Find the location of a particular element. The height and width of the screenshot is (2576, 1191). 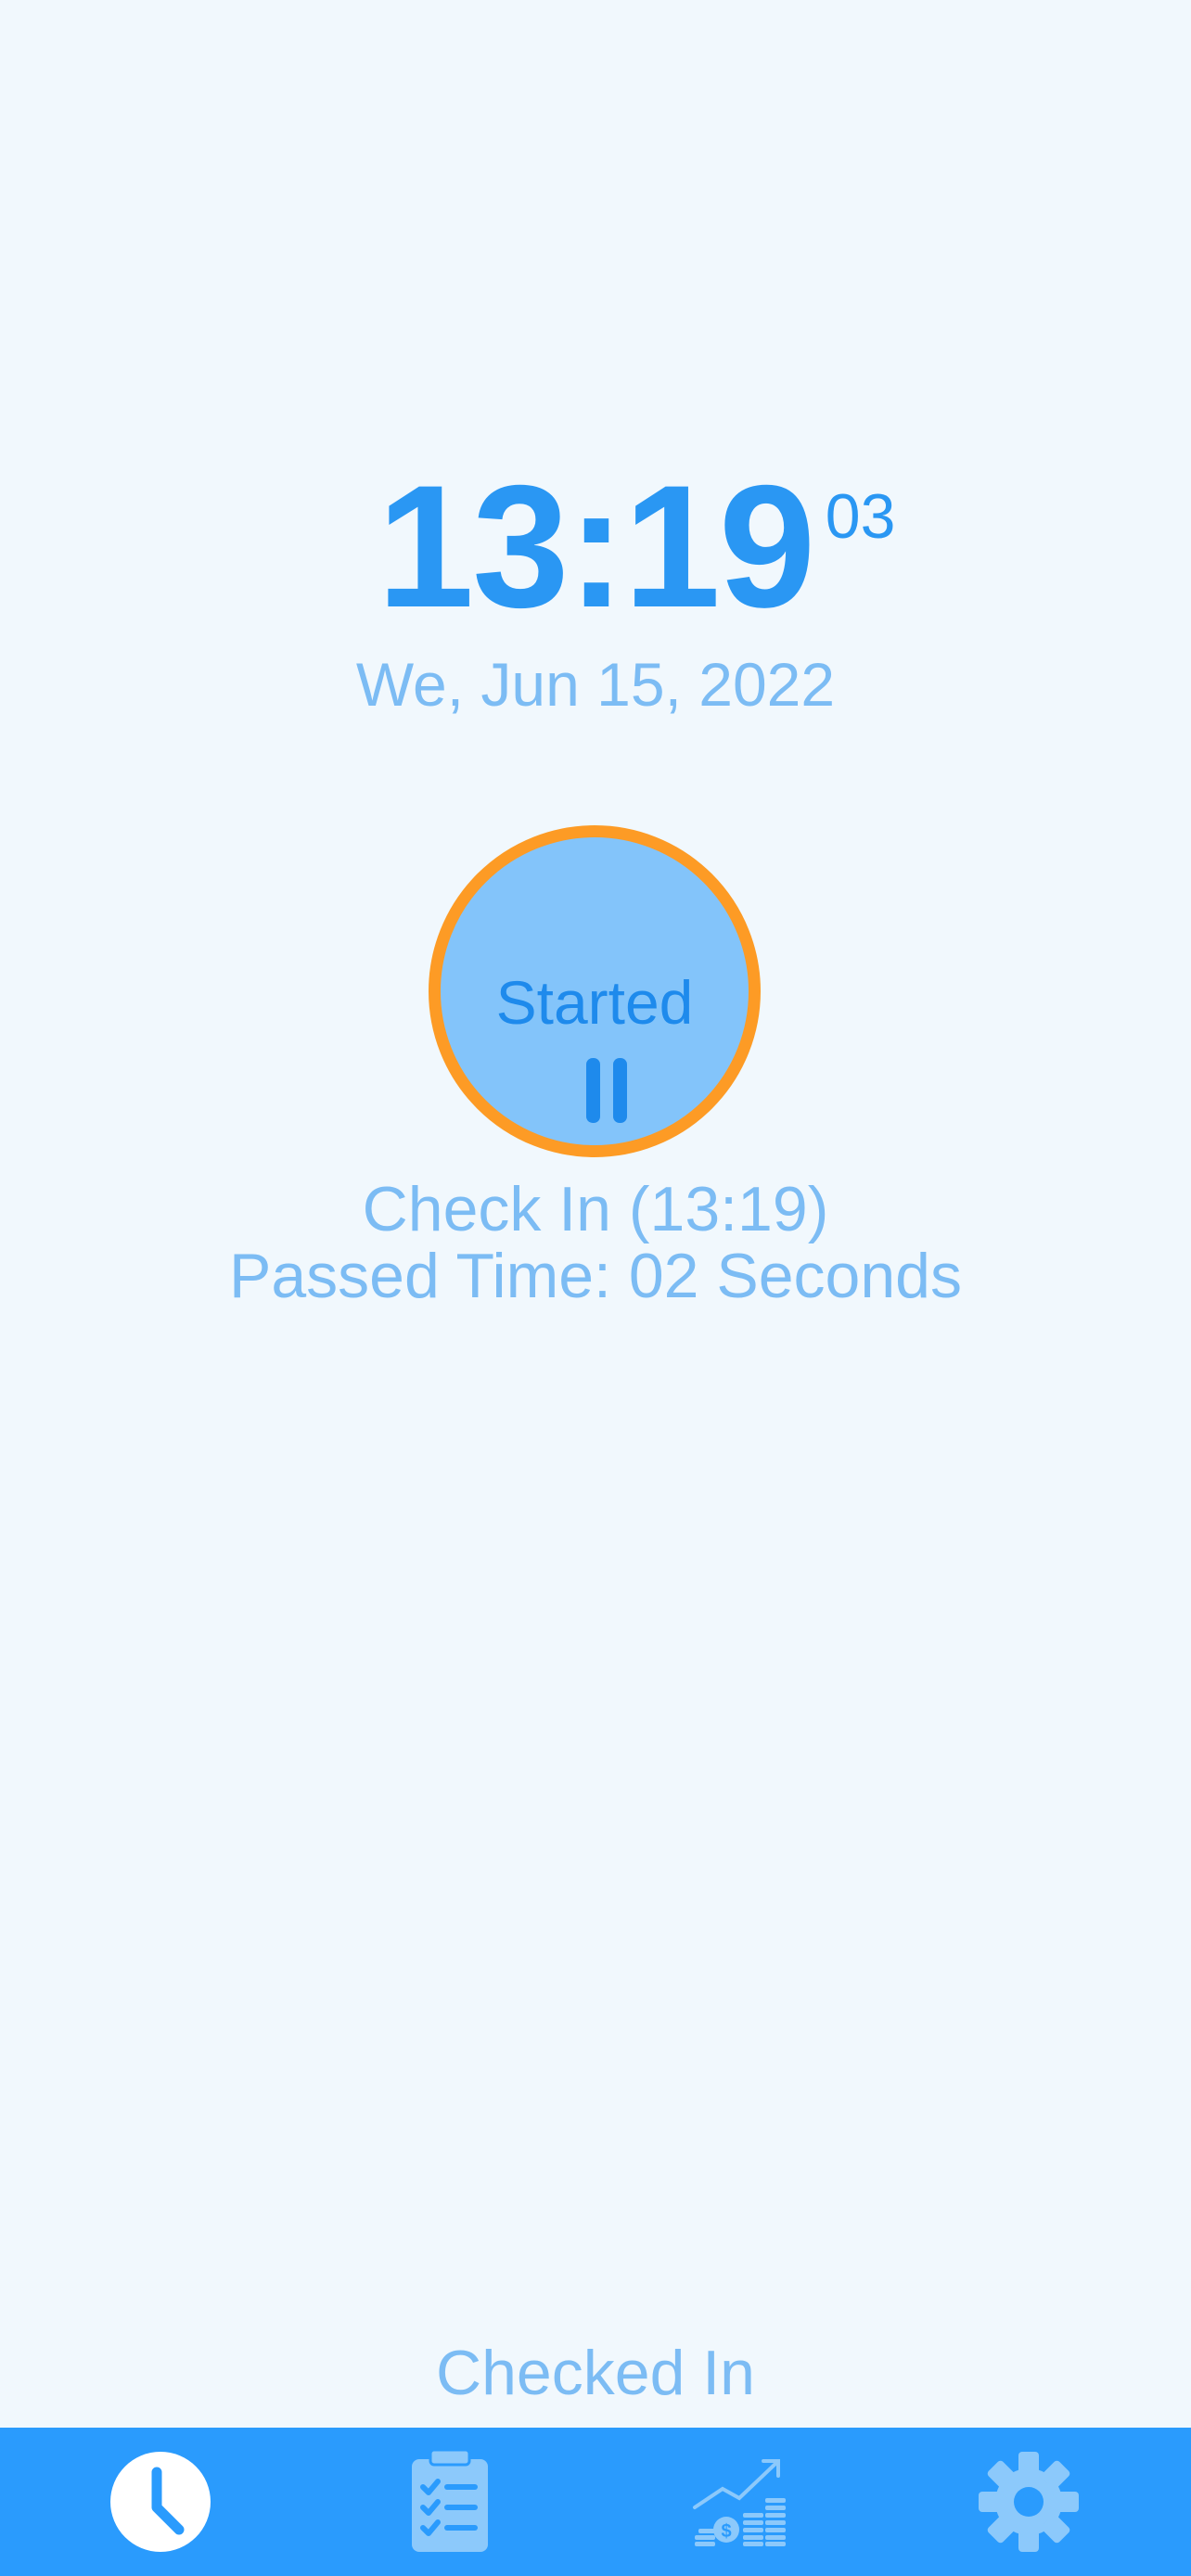

current-date: We, Jun 15, 2022 is located at coordinates (595, 685).